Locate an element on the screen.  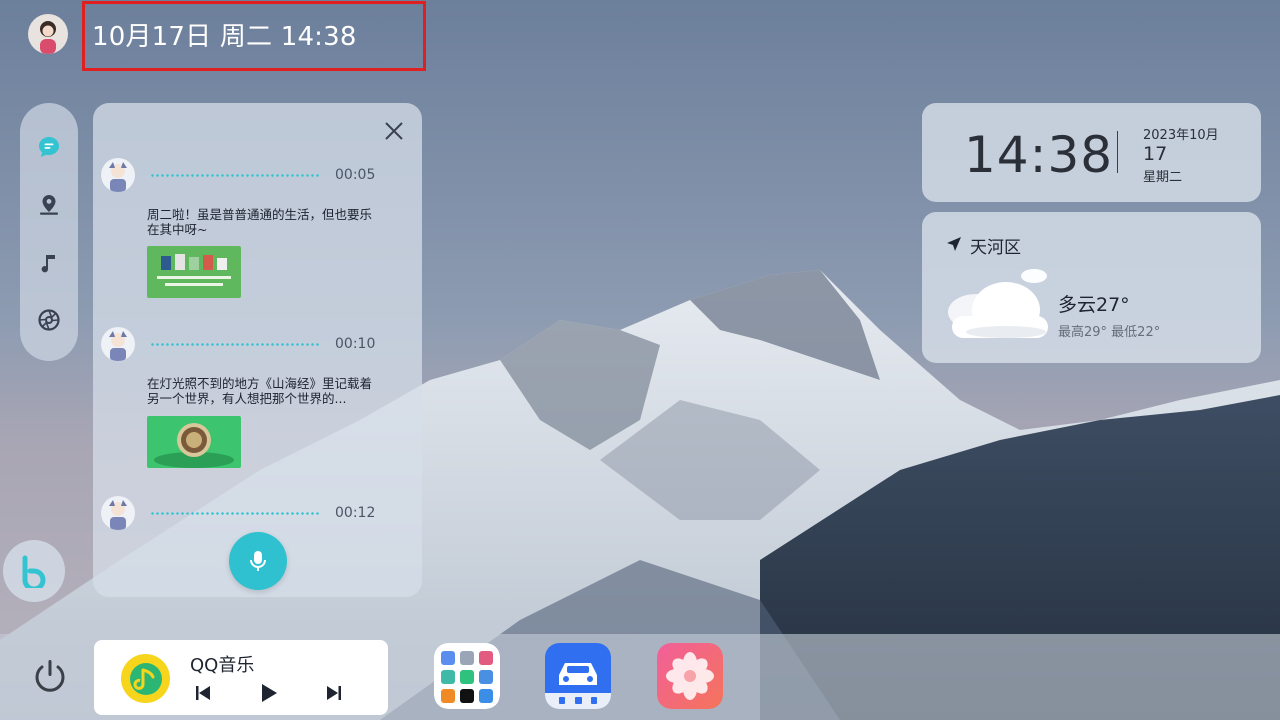
assistant-launcher-button is located at coordinates (34, 571).